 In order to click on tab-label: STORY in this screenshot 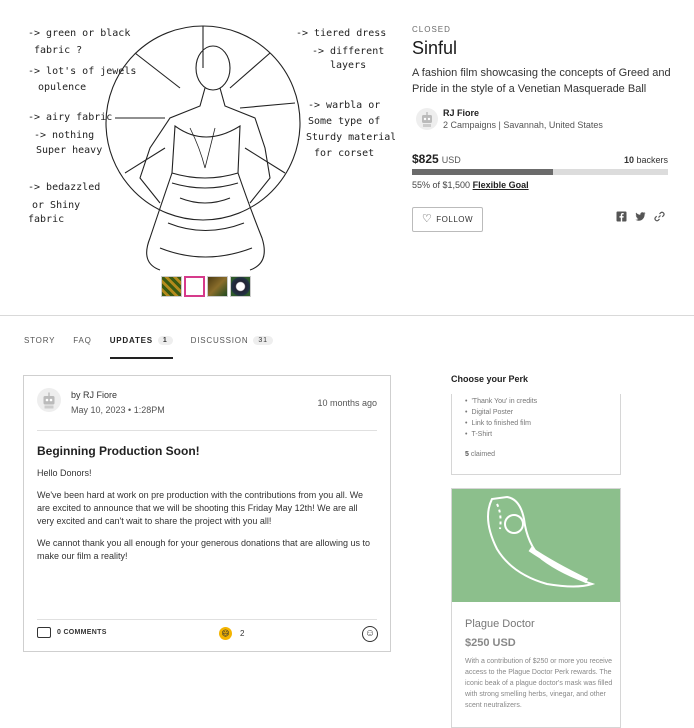, I will do `click(40, 340)`.